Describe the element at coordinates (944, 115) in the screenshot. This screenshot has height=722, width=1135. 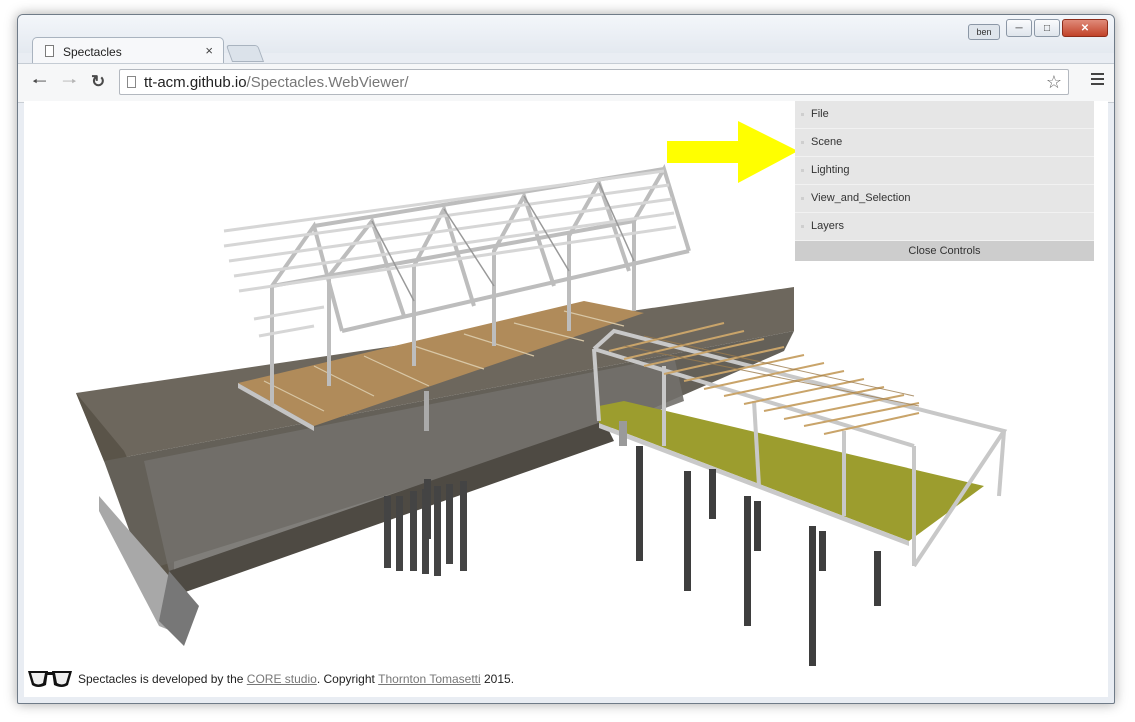
I see `controls-folder-file: File` at that location.